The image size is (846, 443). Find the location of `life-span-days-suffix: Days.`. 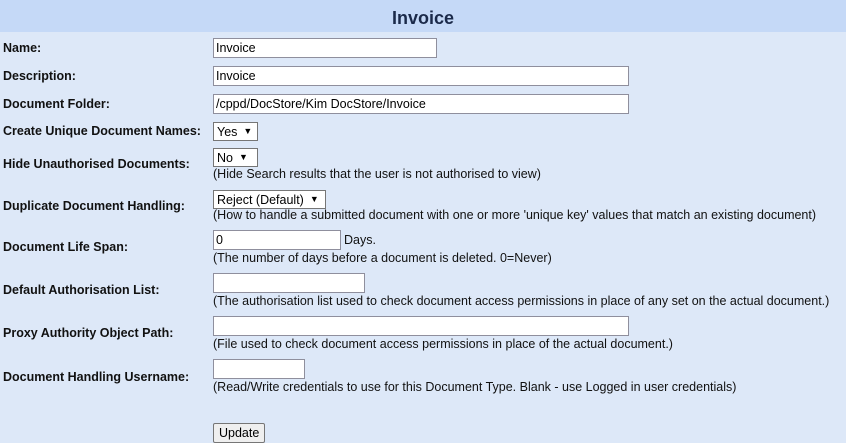

life-span-days-suffix: Days. is located at coordinates (360, 240).